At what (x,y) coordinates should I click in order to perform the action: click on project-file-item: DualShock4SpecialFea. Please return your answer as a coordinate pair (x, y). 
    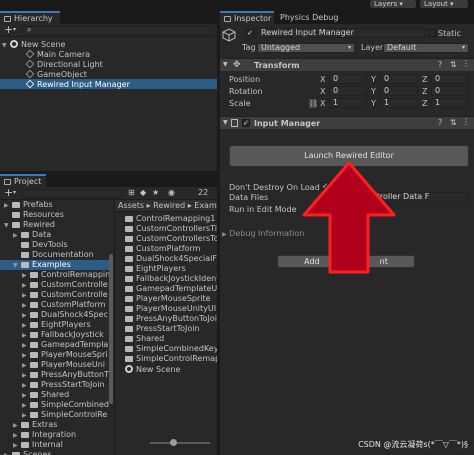
    Looking at the image, I should click on (171, 259).